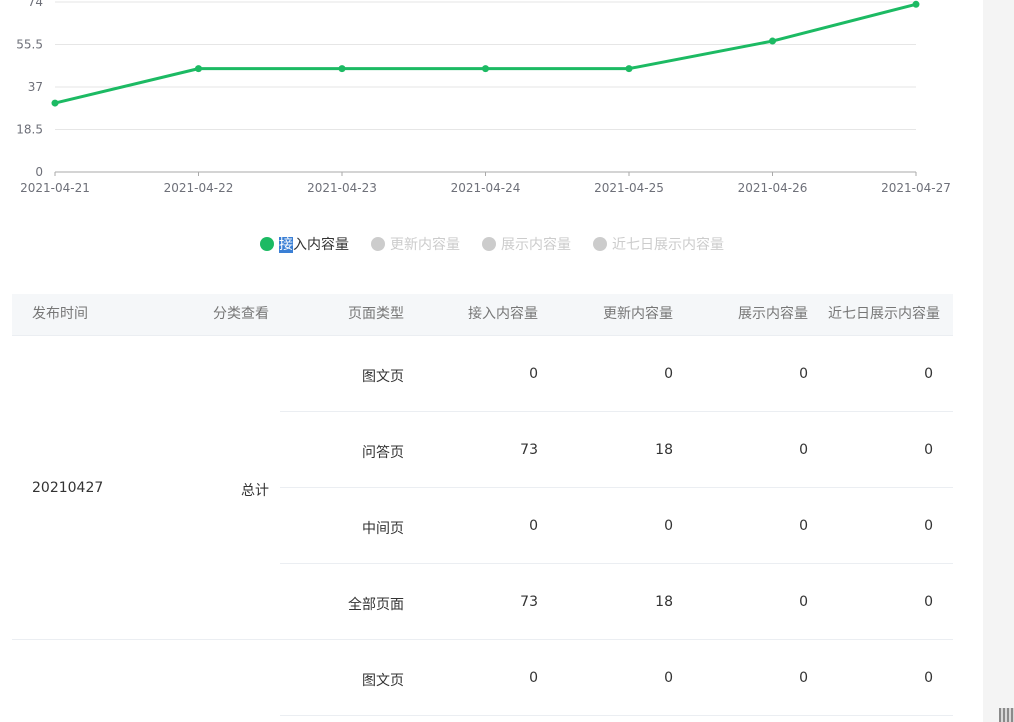 This screenshot has width=1014, height=722. Describe the element at coordinates (884, 314) in the screenshot. I see `col-header-7day-display: 近七日展示内容量` at that location.